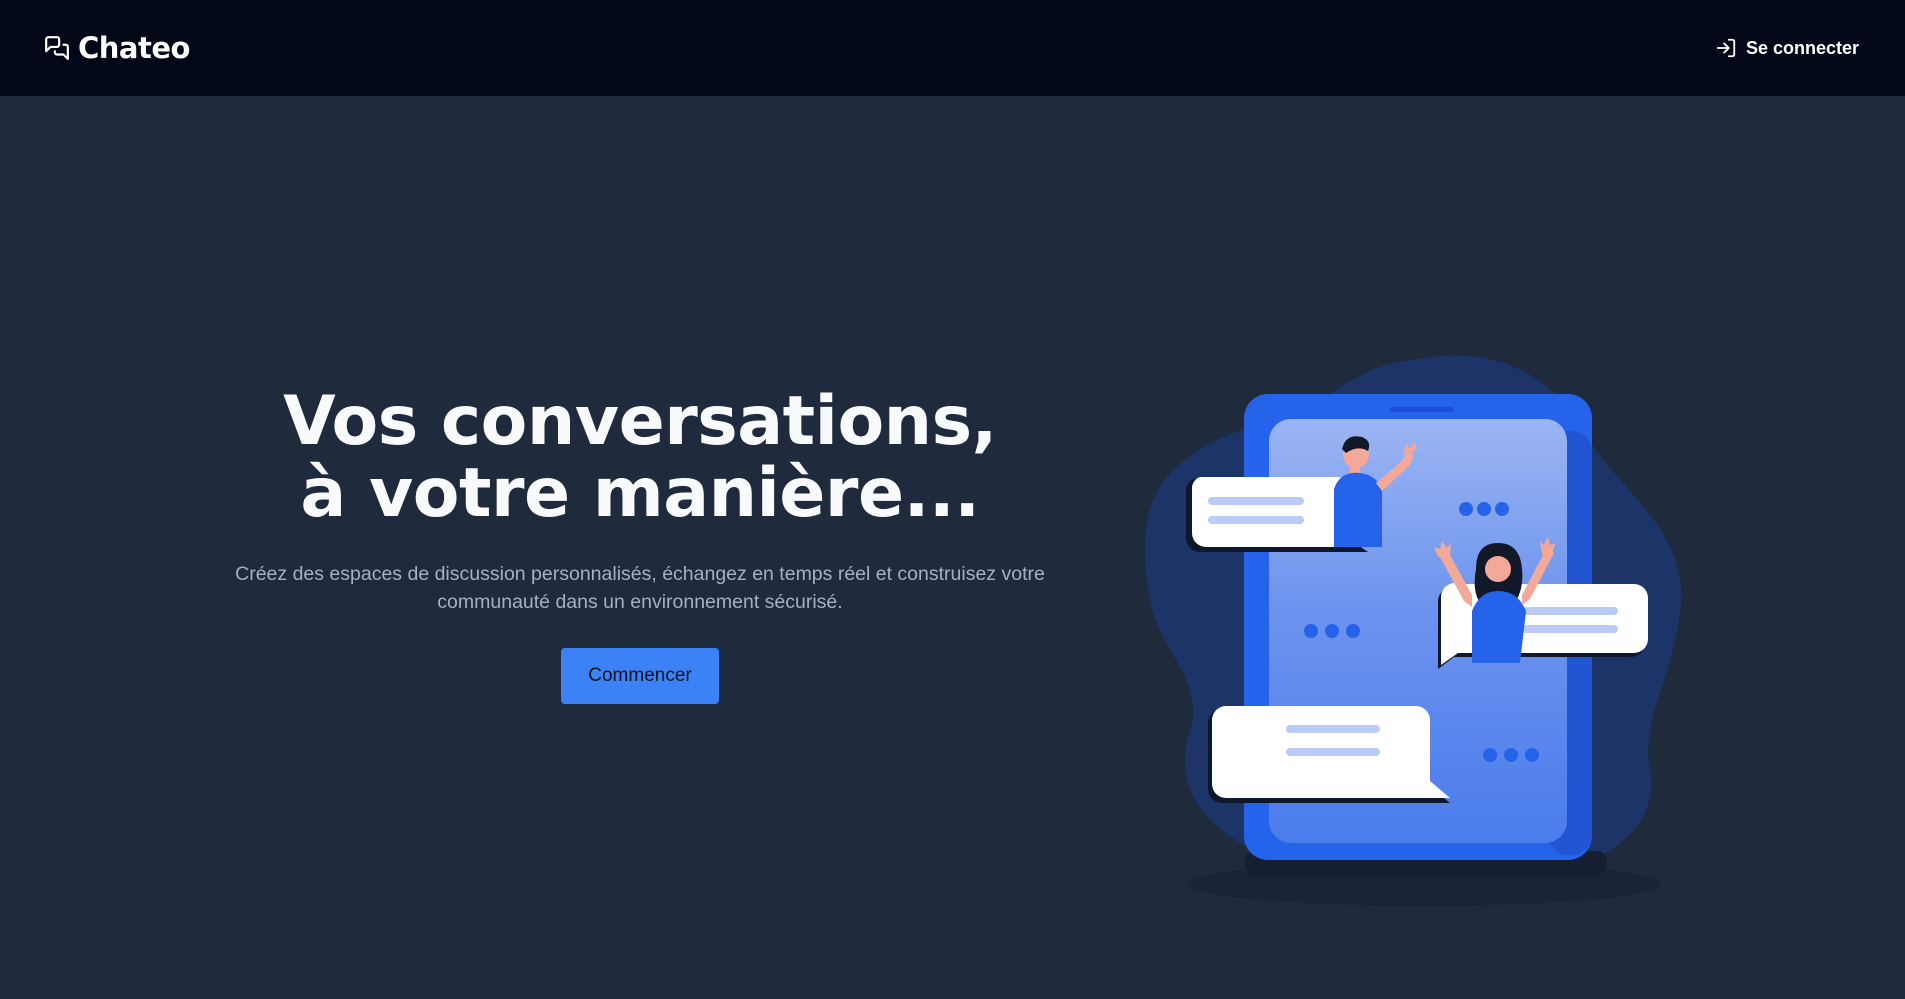  What do you see at coordinates (1802, 47) in the screenshot?
I see `login-label: Se connecter` at bounding box center [1802, 47].